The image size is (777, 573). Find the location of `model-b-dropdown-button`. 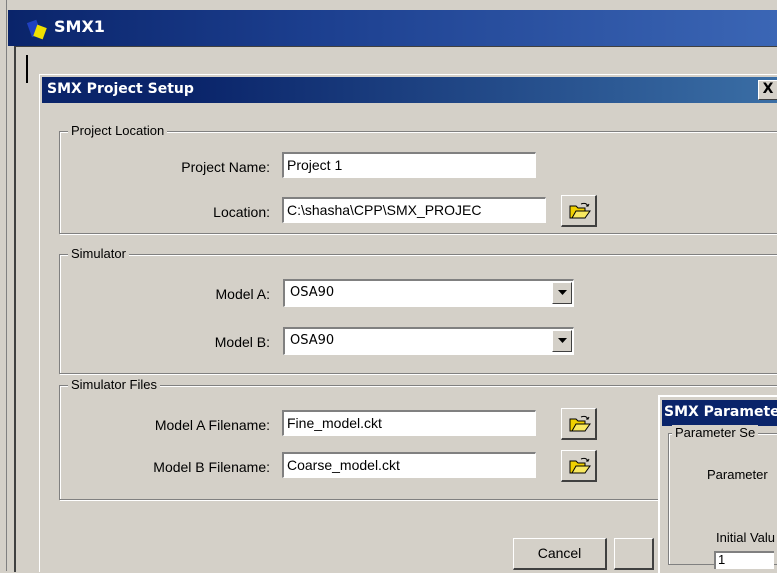

model-b-dropdown-button is located at coordinates (562, 341).